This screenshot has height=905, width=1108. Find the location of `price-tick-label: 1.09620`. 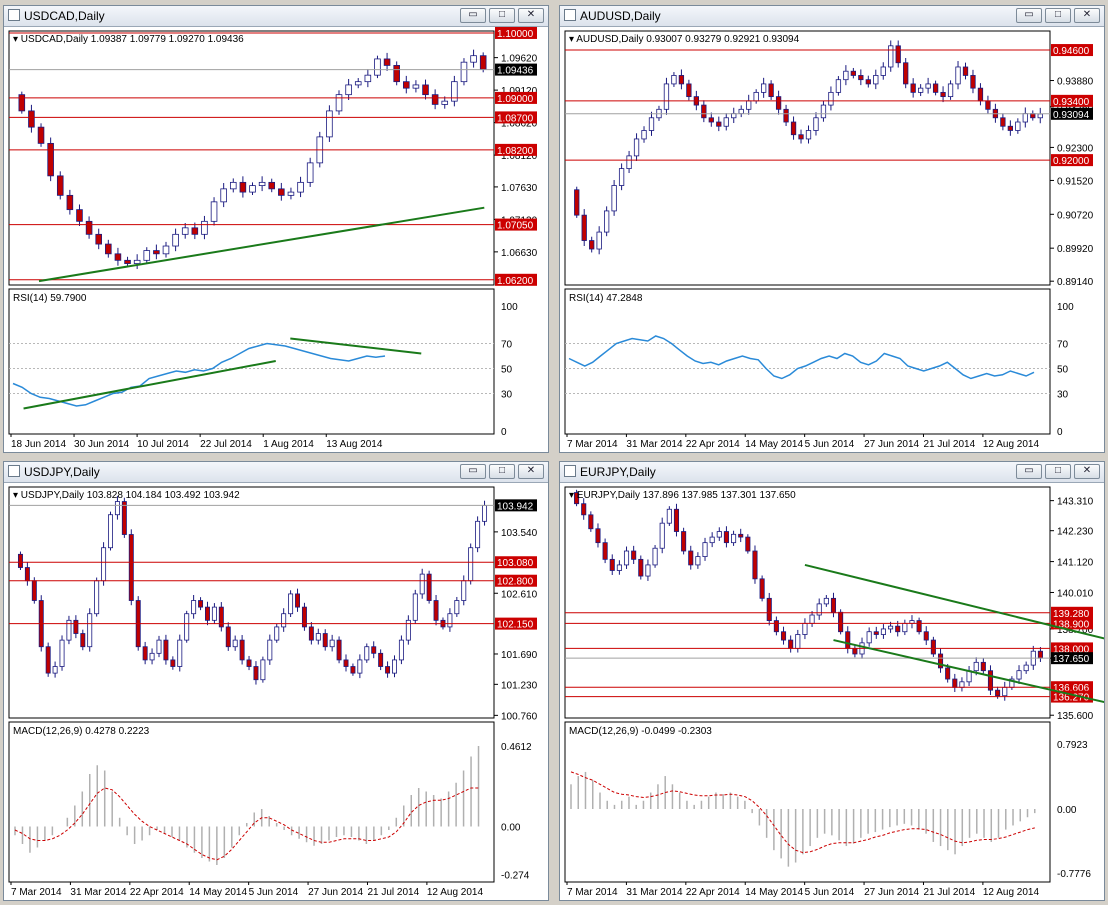

price-tick-label: 1.09620 is located at coordinates (519, 59).